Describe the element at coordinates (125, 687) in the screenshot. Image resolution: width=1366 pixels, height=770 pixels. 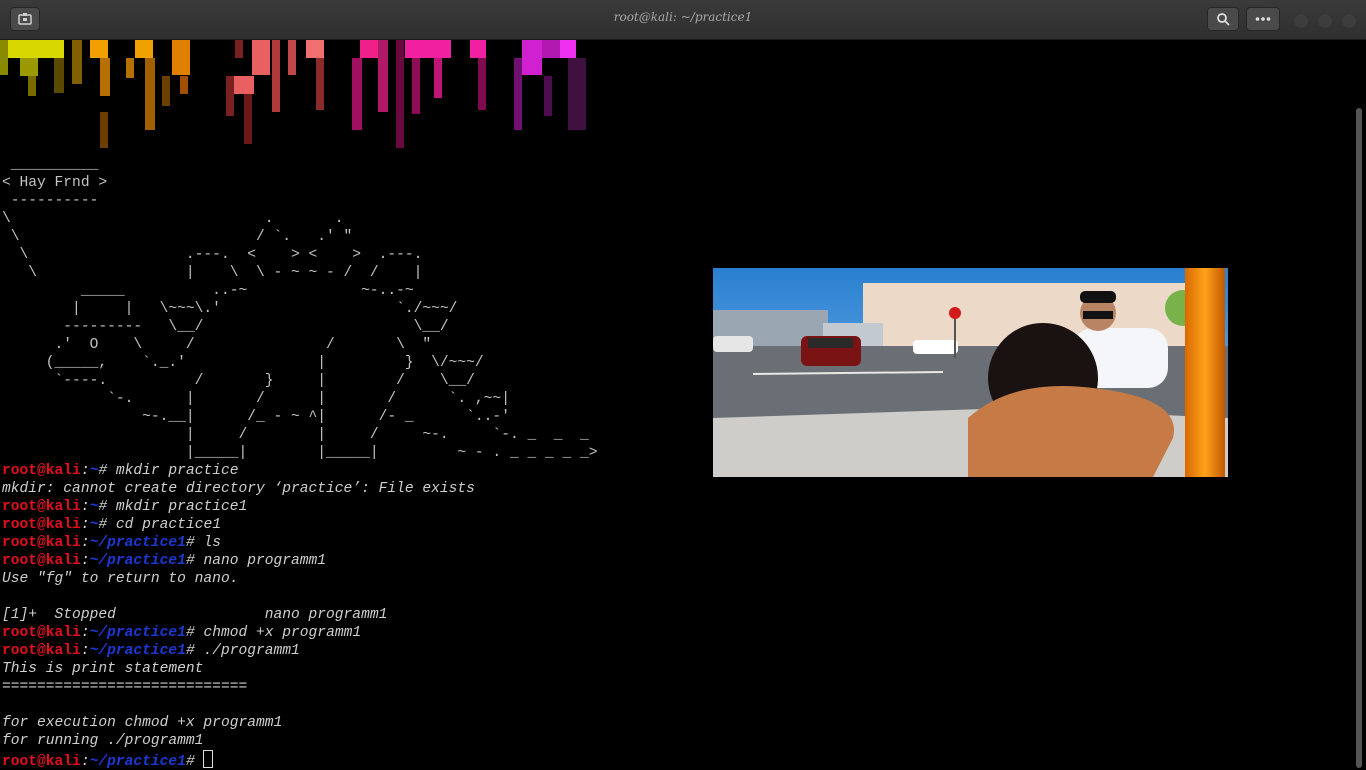
I see `output-line: ============================` at that location.